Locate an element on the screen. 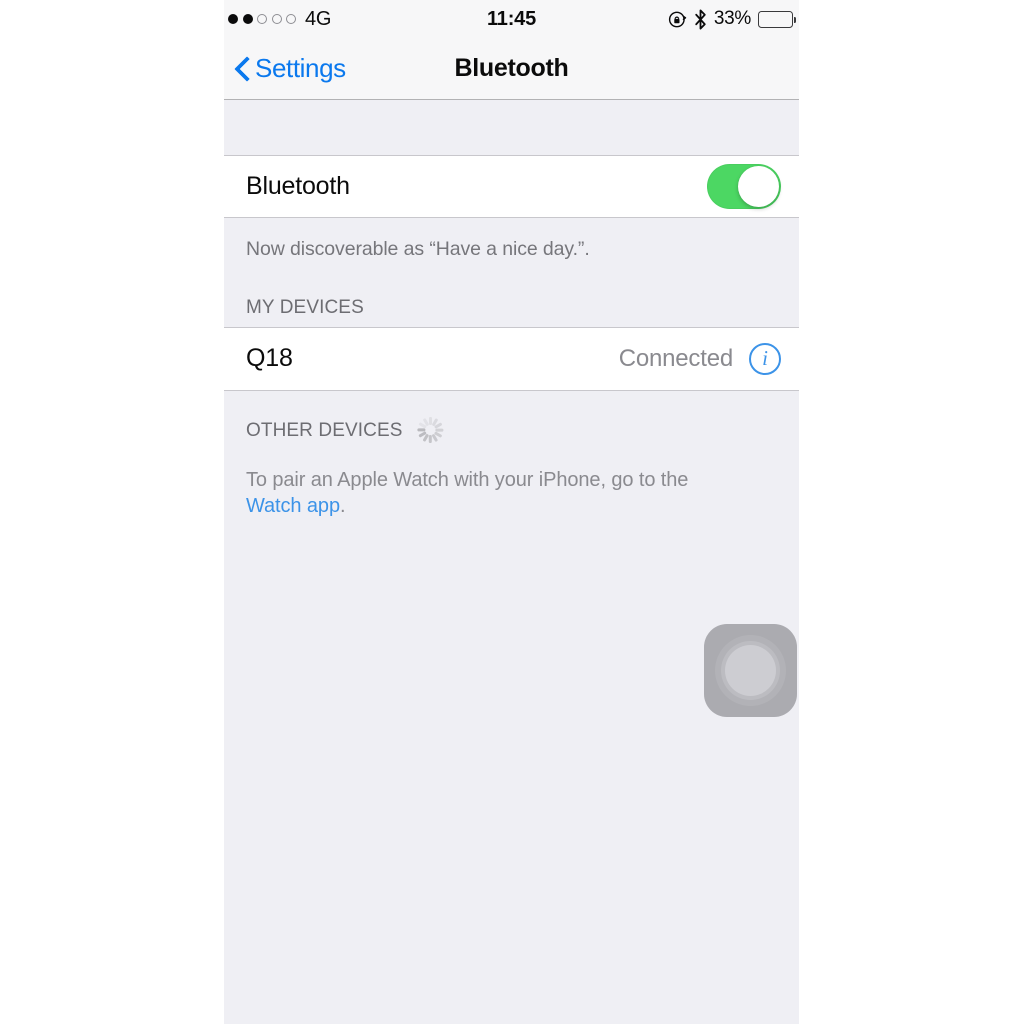  page-title-label: Bluetooth is located at coordinates (511, 68).